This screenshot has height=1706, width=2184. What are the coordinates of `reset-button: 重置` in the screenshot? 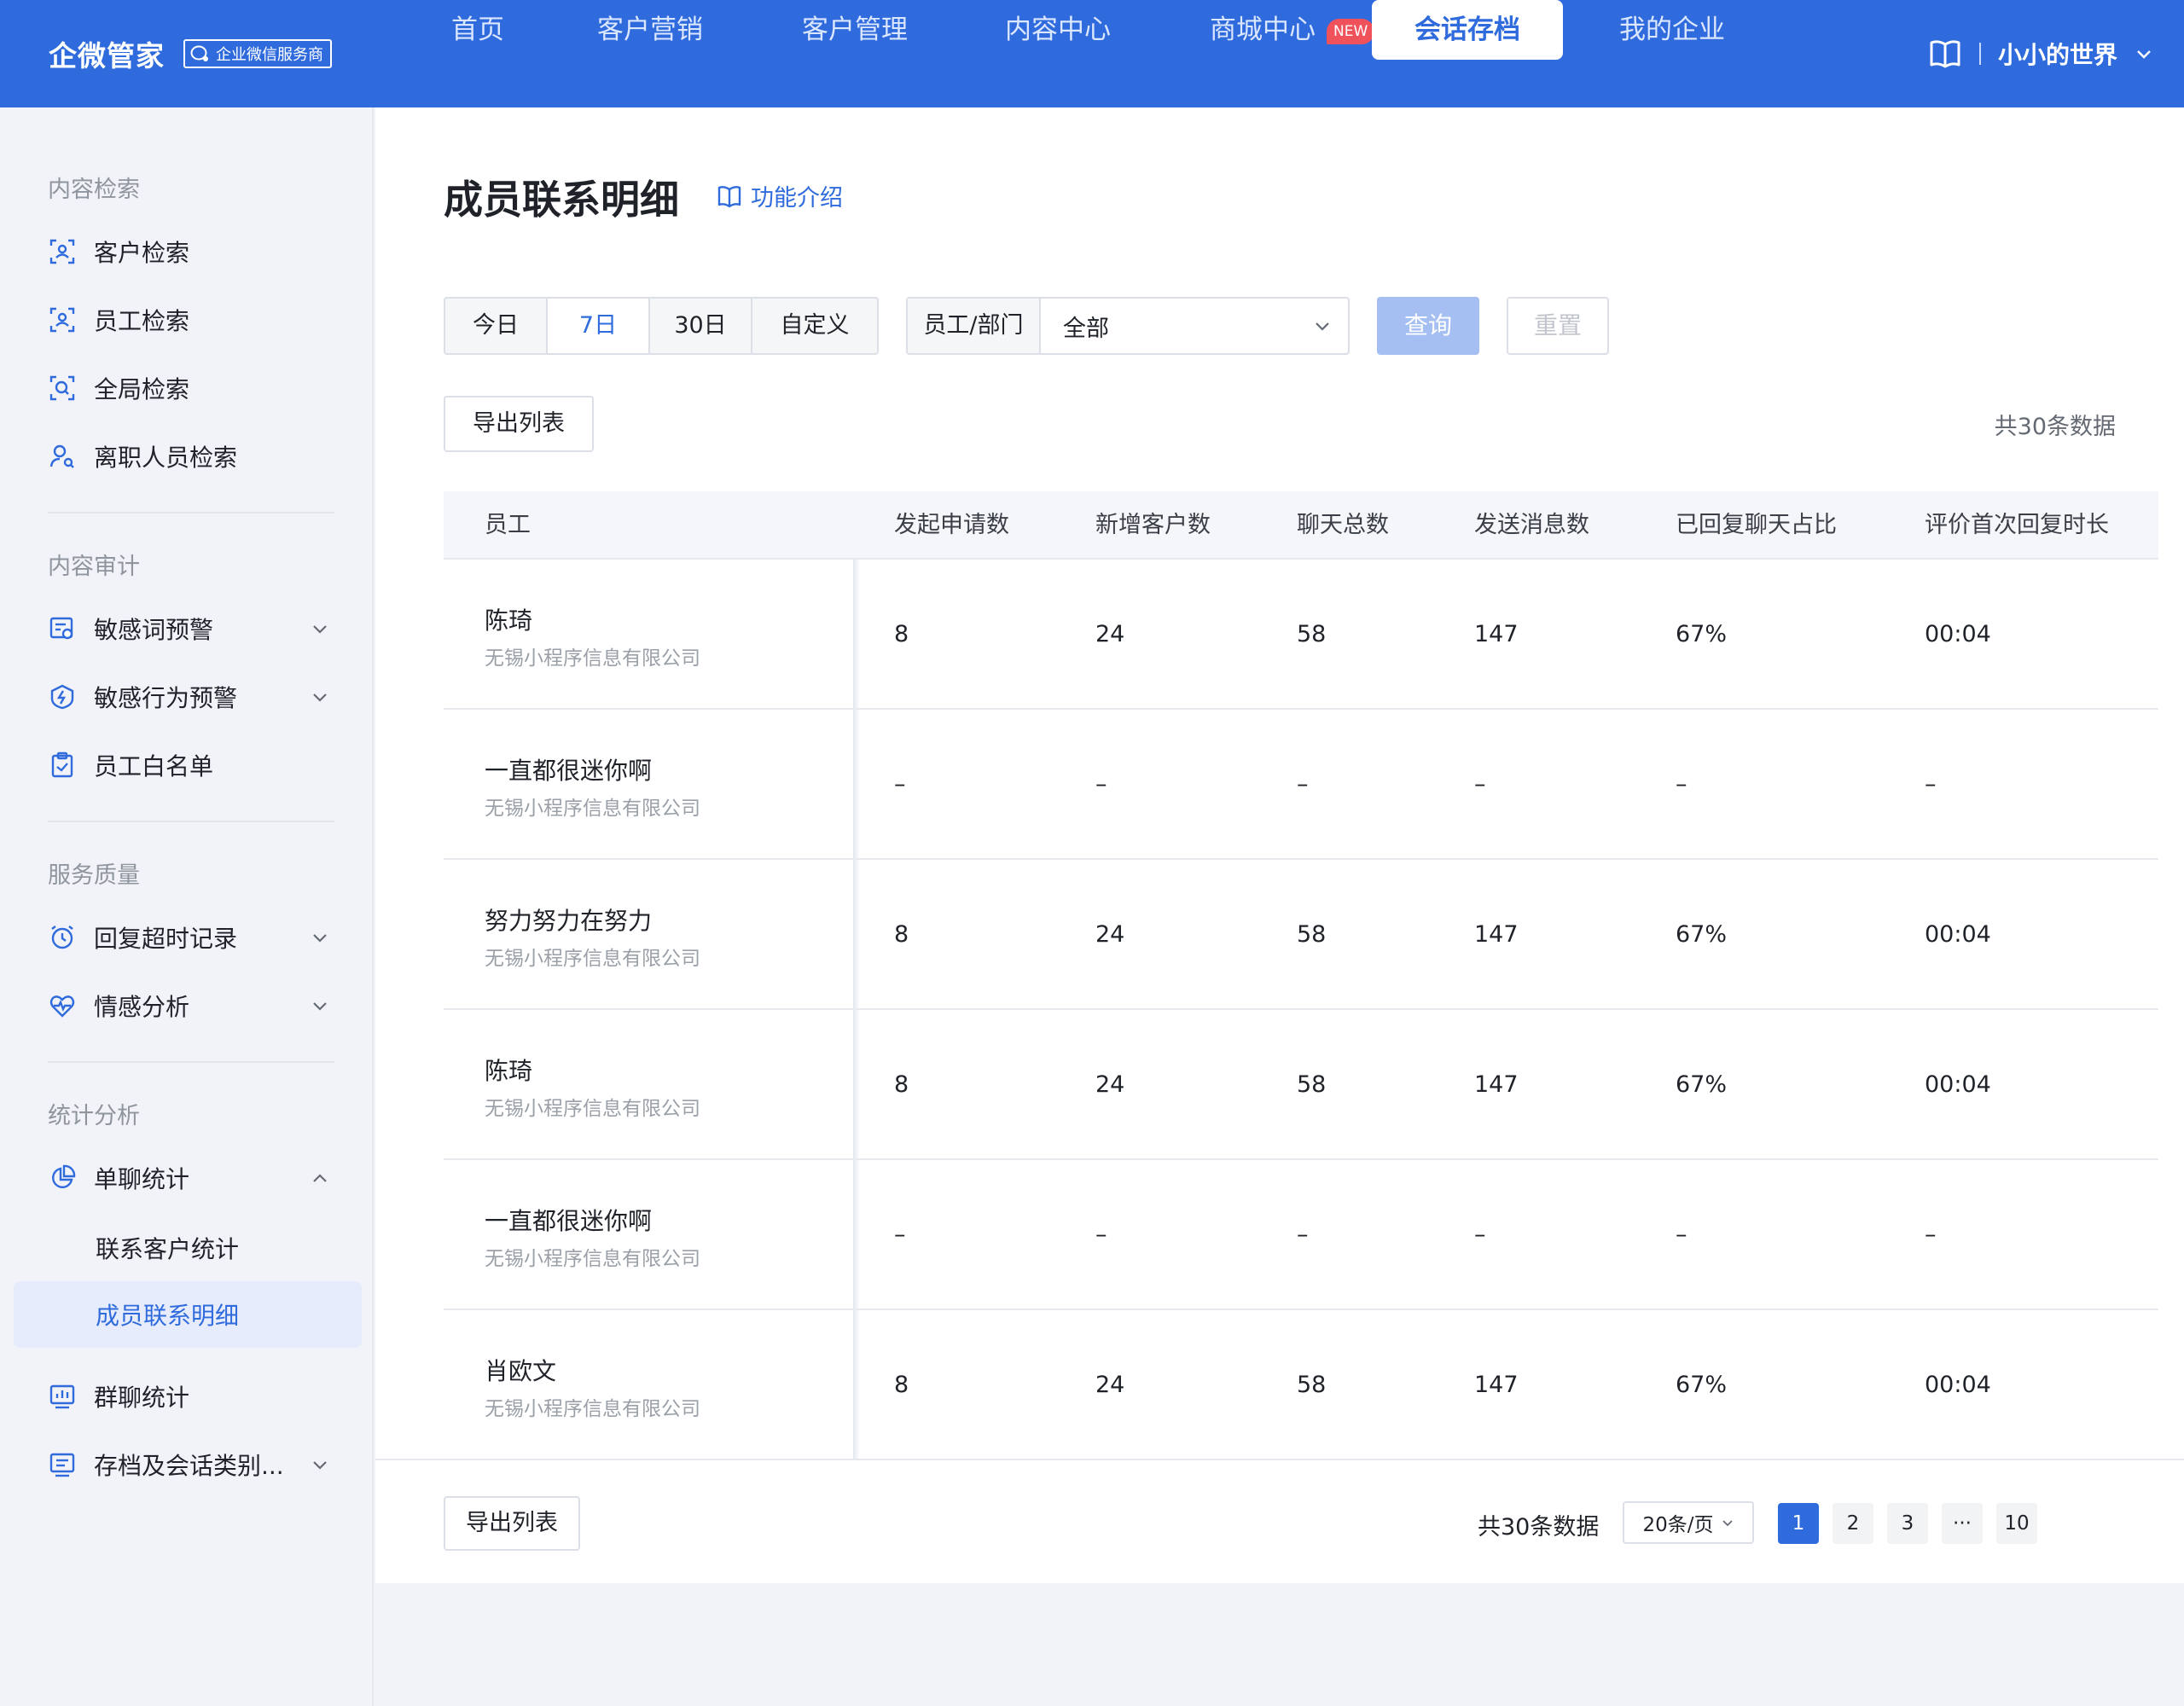 It's located at (1558, 326).